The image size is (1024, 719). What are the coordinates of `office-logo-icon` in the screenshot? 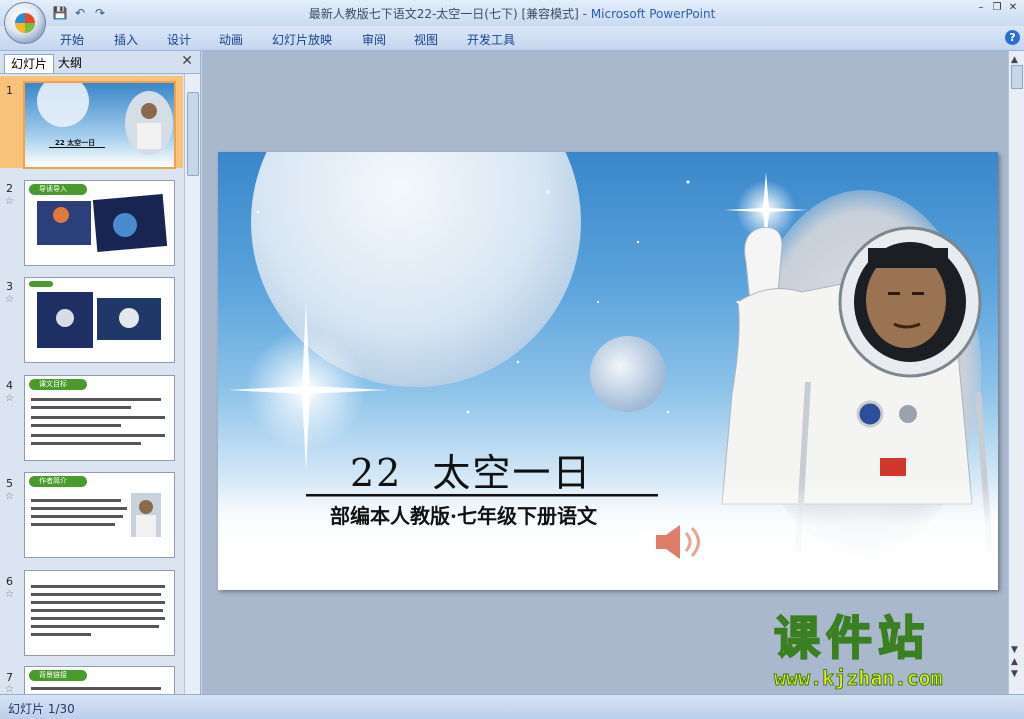 It's located at (25, 23).